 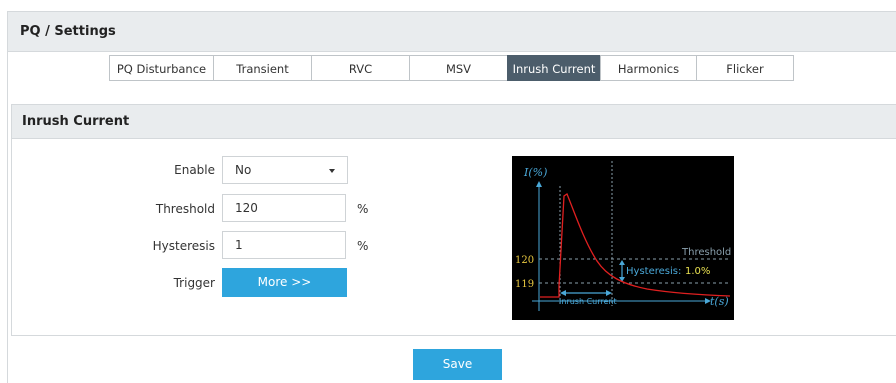 I want to click on caret-down-icon, so click(x=332, y=171).